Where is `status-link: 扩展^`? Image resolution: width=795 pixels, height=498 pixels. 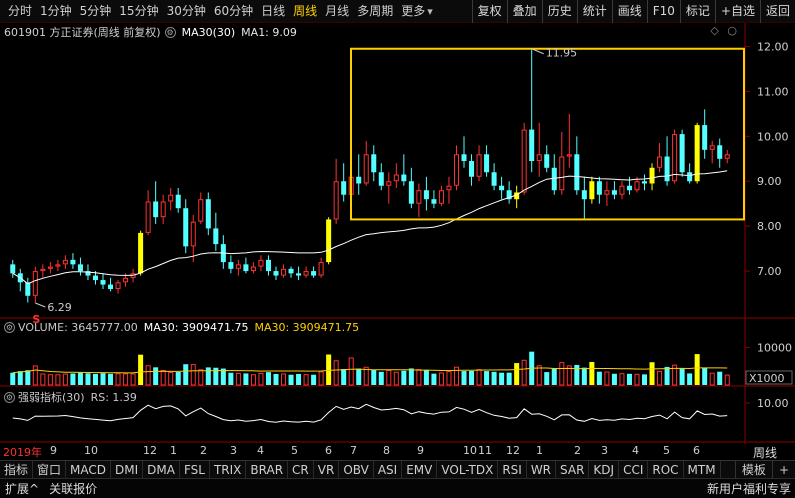 status-link: 扩展^ is located at coordinates (22, 488).